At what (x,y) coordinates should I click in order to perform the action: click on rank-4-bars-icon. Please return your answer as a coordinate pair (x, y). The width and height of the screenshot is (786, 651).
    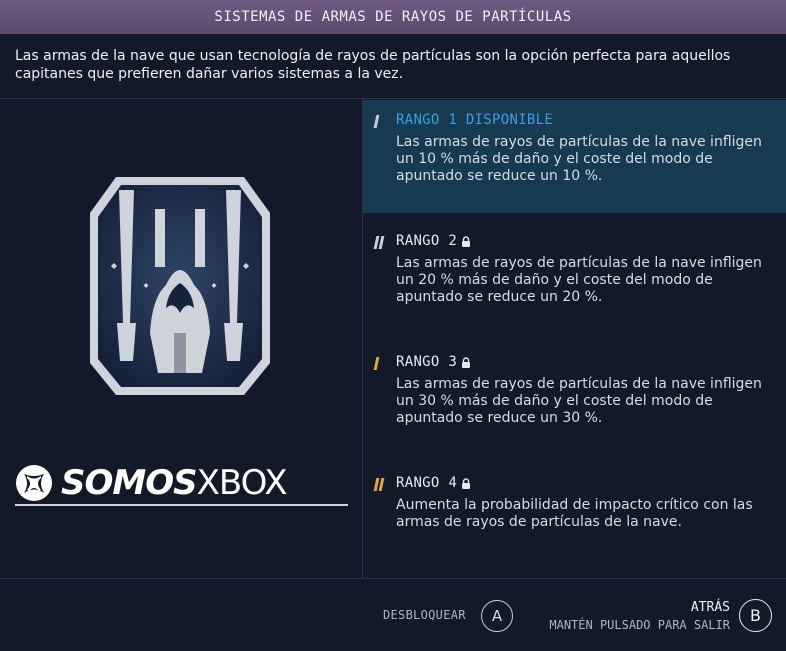
    Looking at the image, I should click on (379, 485).